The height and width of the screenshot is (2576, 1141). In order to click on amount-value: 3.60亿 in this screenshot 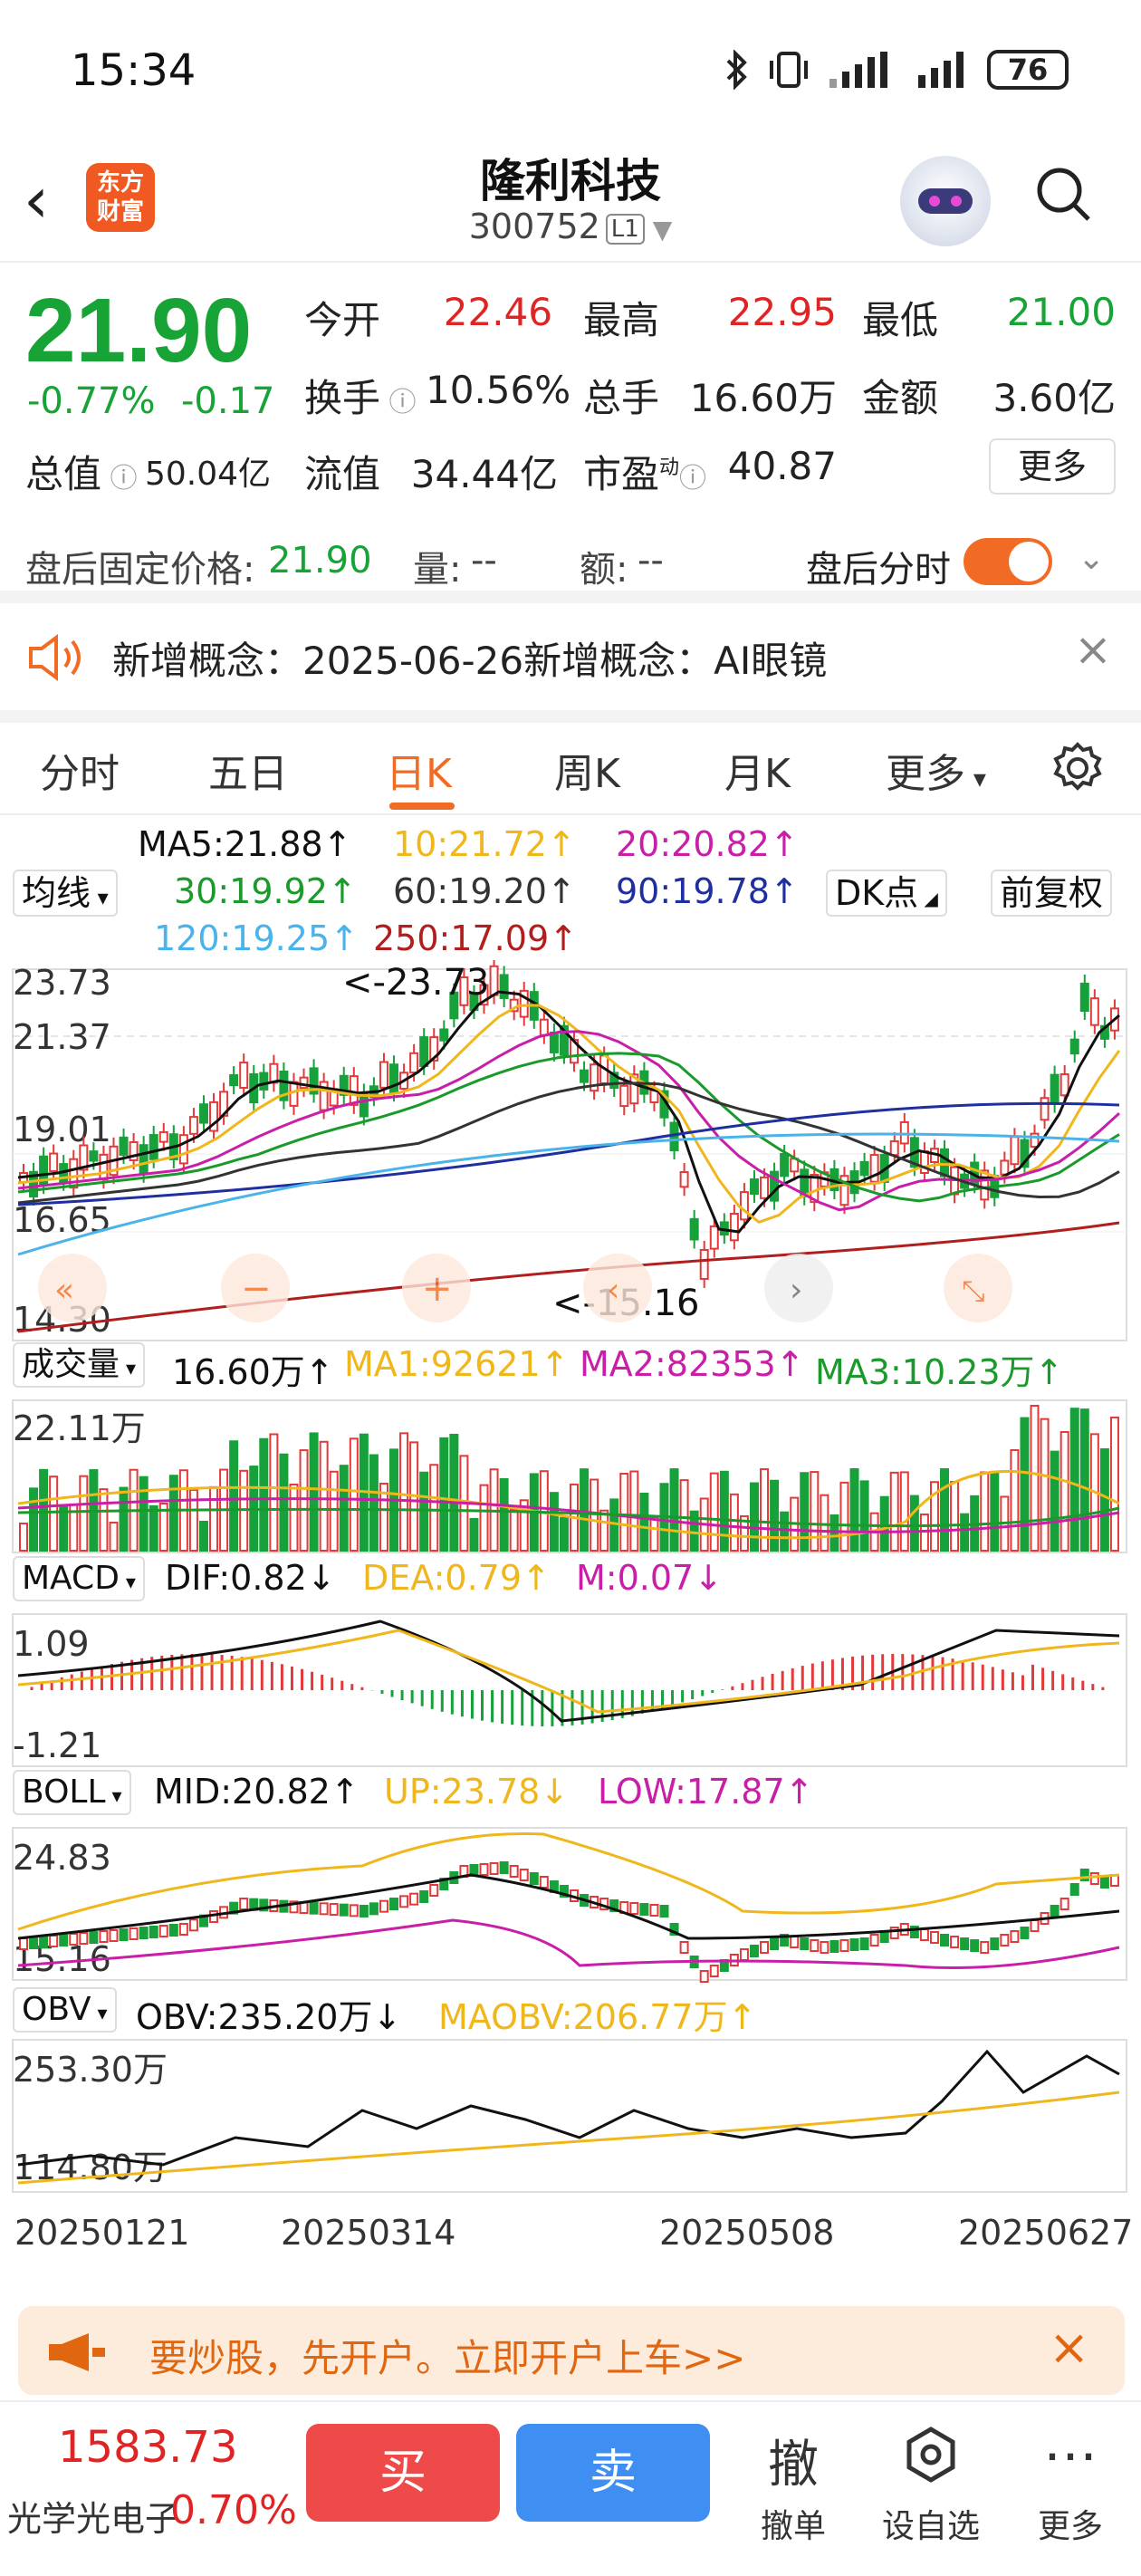, I will do `click(1054, 398)`.